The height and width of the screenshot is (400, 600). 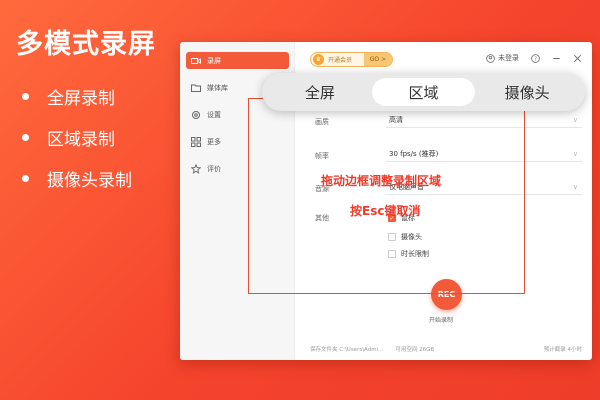 What do you see at coordinates (89, 181) in the screenshot?
I see `feature-label: 摄像头录制` at bounding box center [89, 181].